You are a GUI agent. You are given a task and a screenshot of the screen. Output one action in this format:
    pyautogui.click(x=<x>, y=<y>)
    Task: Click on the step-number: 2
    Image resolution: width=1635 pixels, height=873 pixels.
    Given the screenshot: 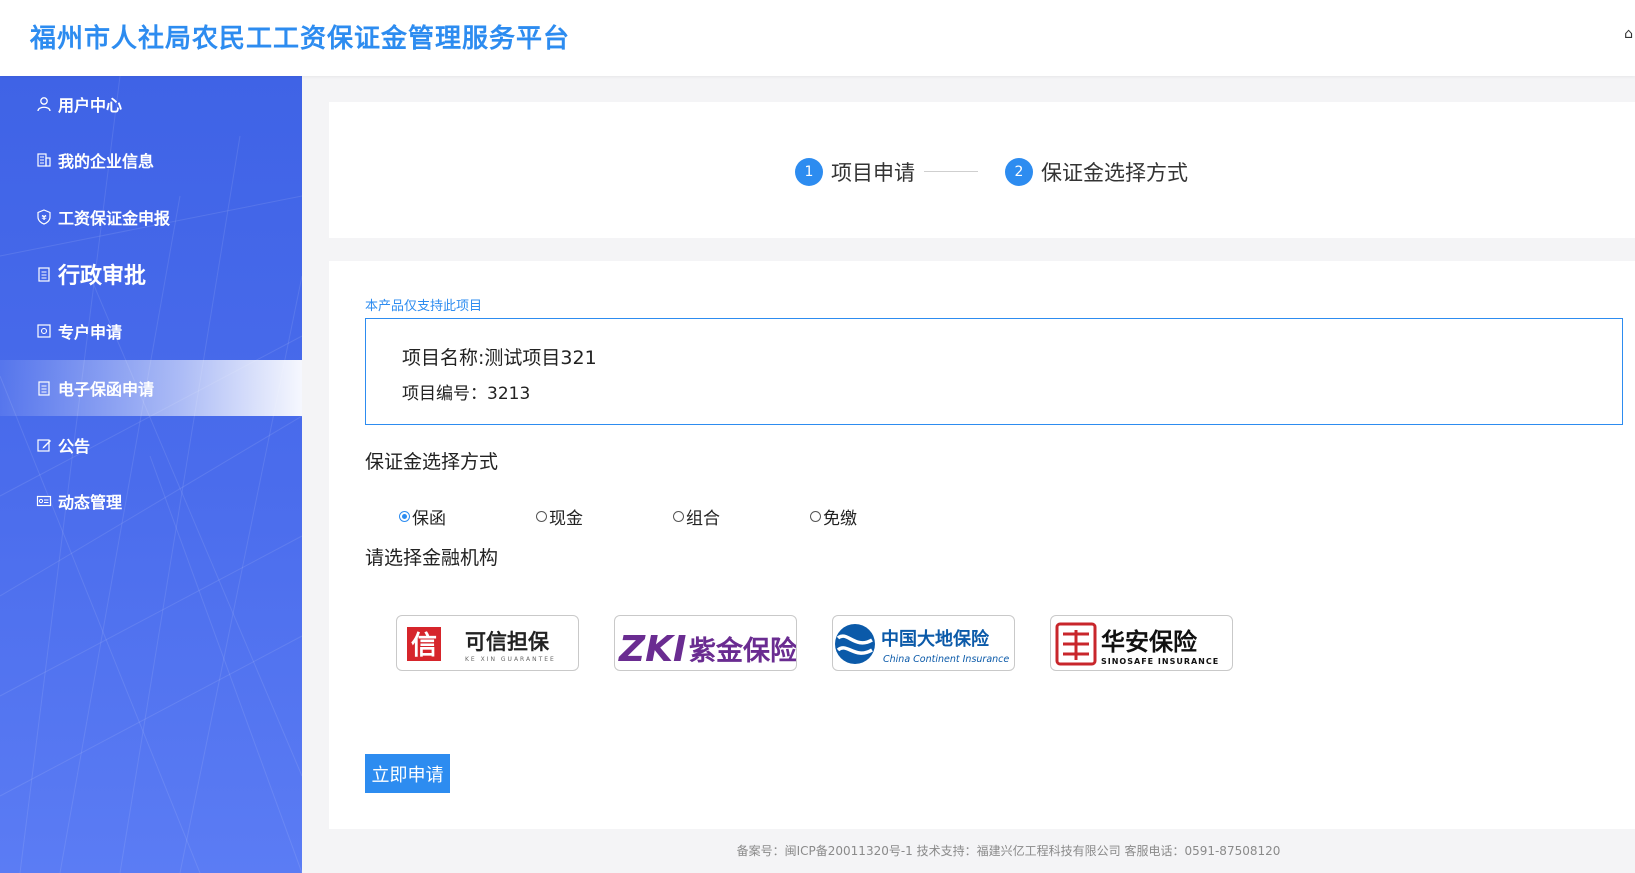 What is the action you would take?
    pyautogui.click(x=1019, y=172)
    